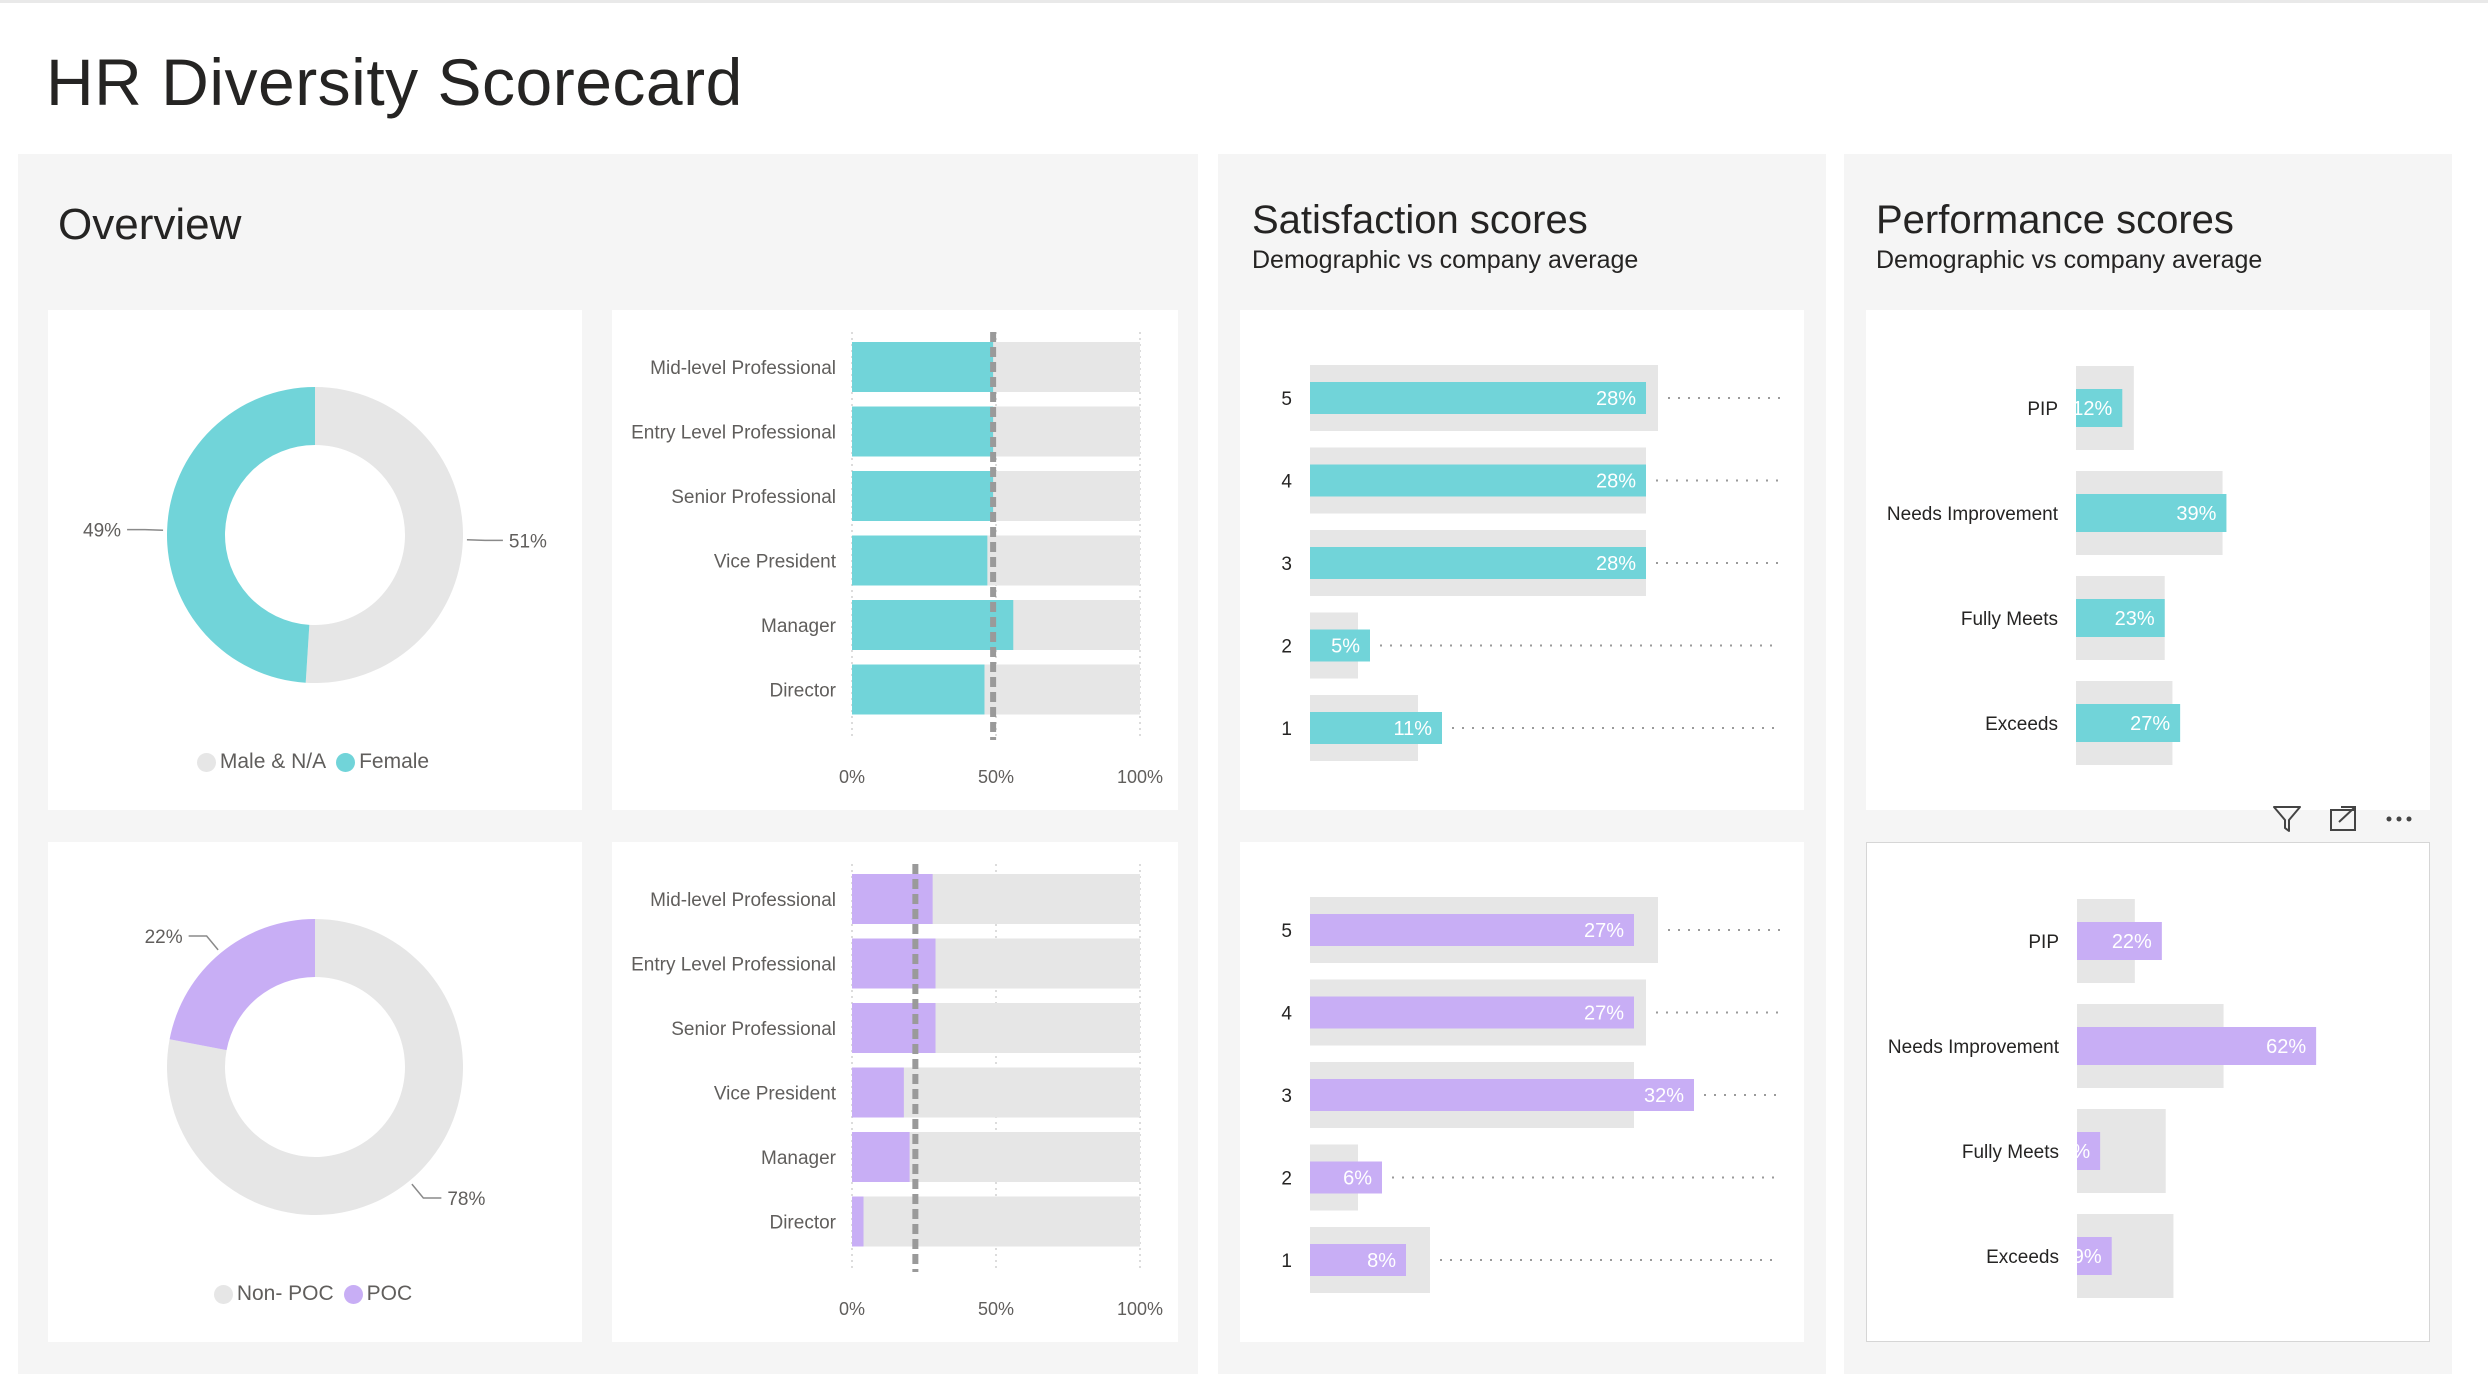 The height and width of the screenshot is (1396, 2488). Describe the element at coordinates (2135, 619) in the screenshot. I see `performance-female-data-label-2: 23%` at that location.